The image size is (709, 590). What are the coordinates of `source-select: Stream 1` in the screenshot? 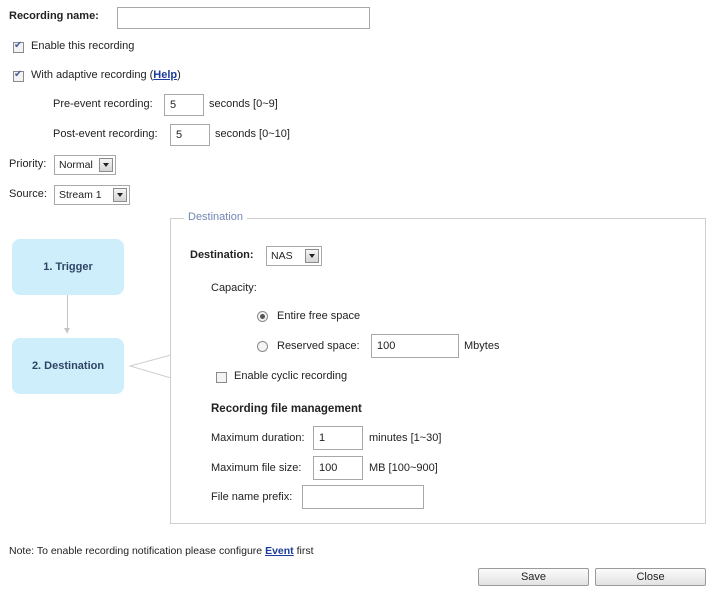 It's located at (92, 195).